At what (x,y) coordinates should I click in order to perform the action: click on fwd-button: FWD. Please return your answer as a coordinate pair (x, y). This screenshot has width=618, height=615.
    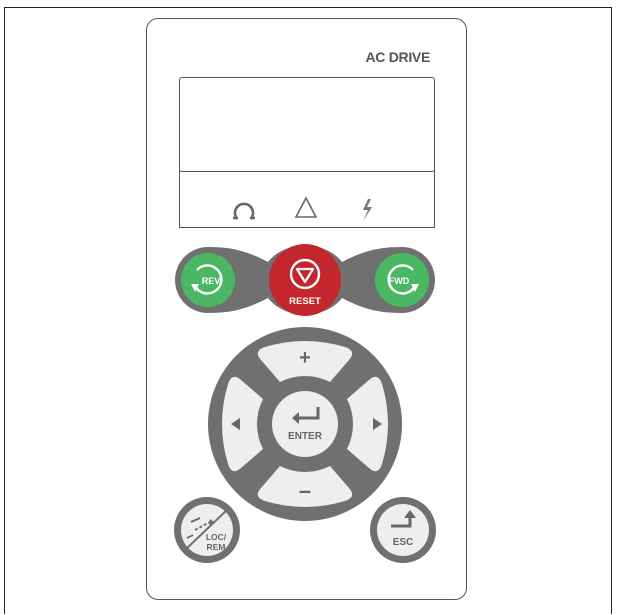
    Looking at the image, I should click on (402, 280).